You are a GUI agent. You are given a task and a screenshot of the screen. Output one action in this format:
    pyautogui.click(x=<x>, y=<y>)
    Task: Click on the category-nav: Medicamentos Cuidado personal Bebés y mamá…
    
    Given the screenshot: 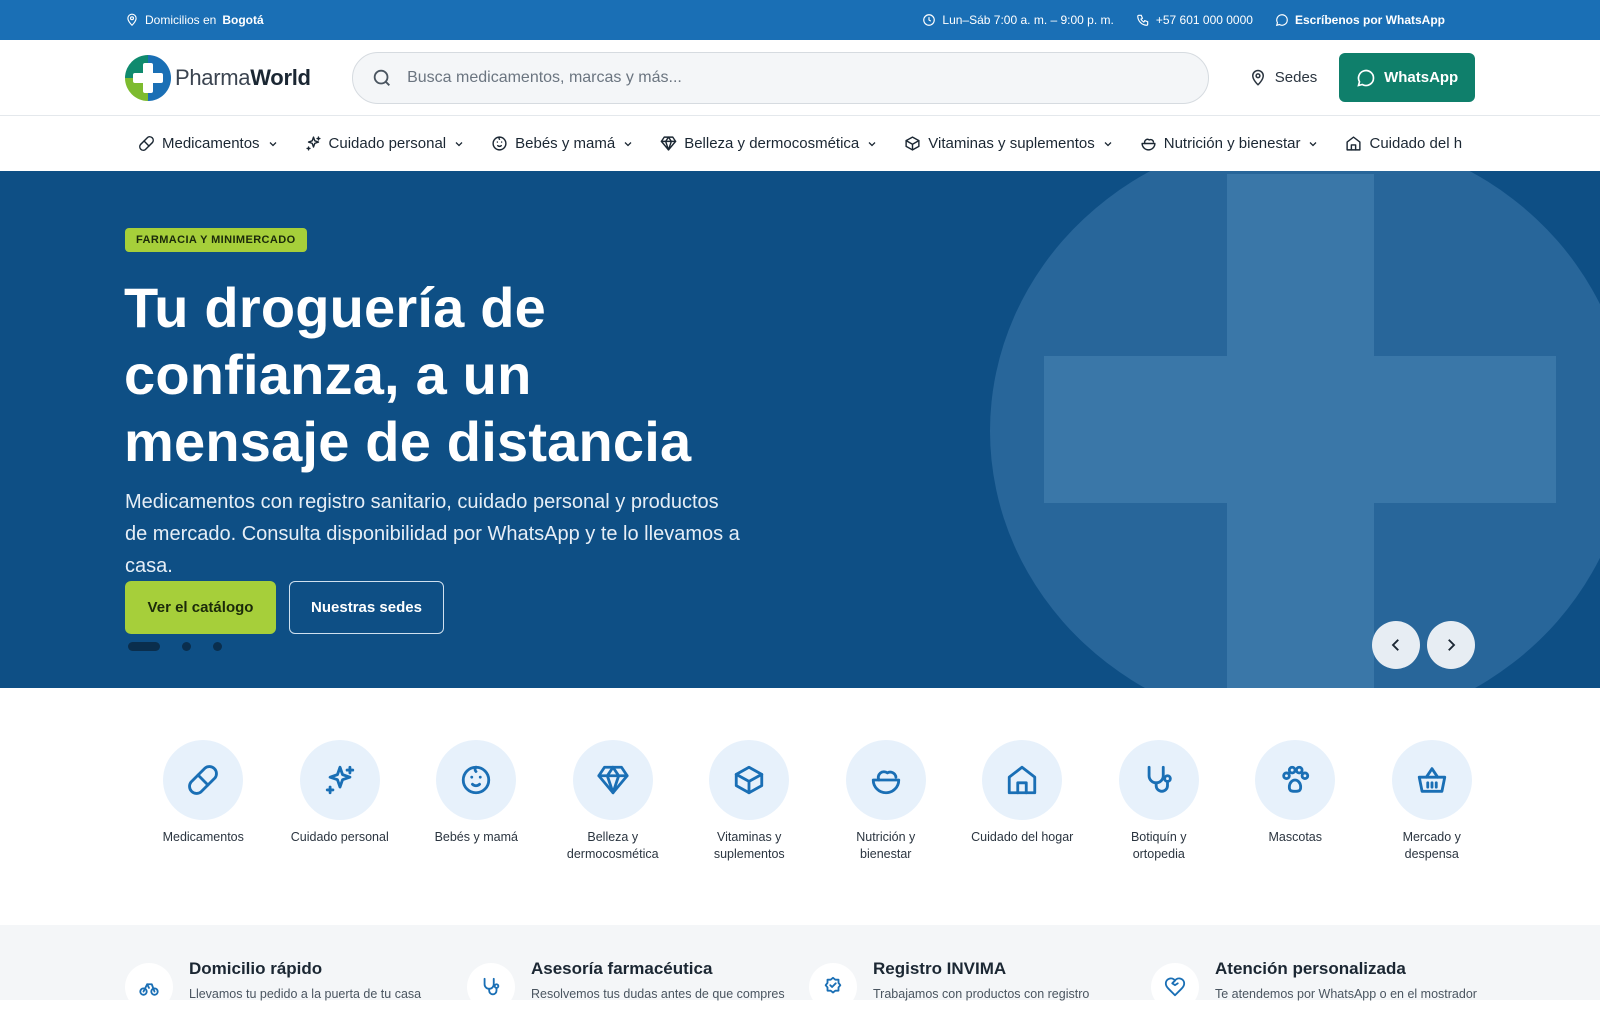 What is the action you would take?
    pyautogui.click(x=800, y=143)
    